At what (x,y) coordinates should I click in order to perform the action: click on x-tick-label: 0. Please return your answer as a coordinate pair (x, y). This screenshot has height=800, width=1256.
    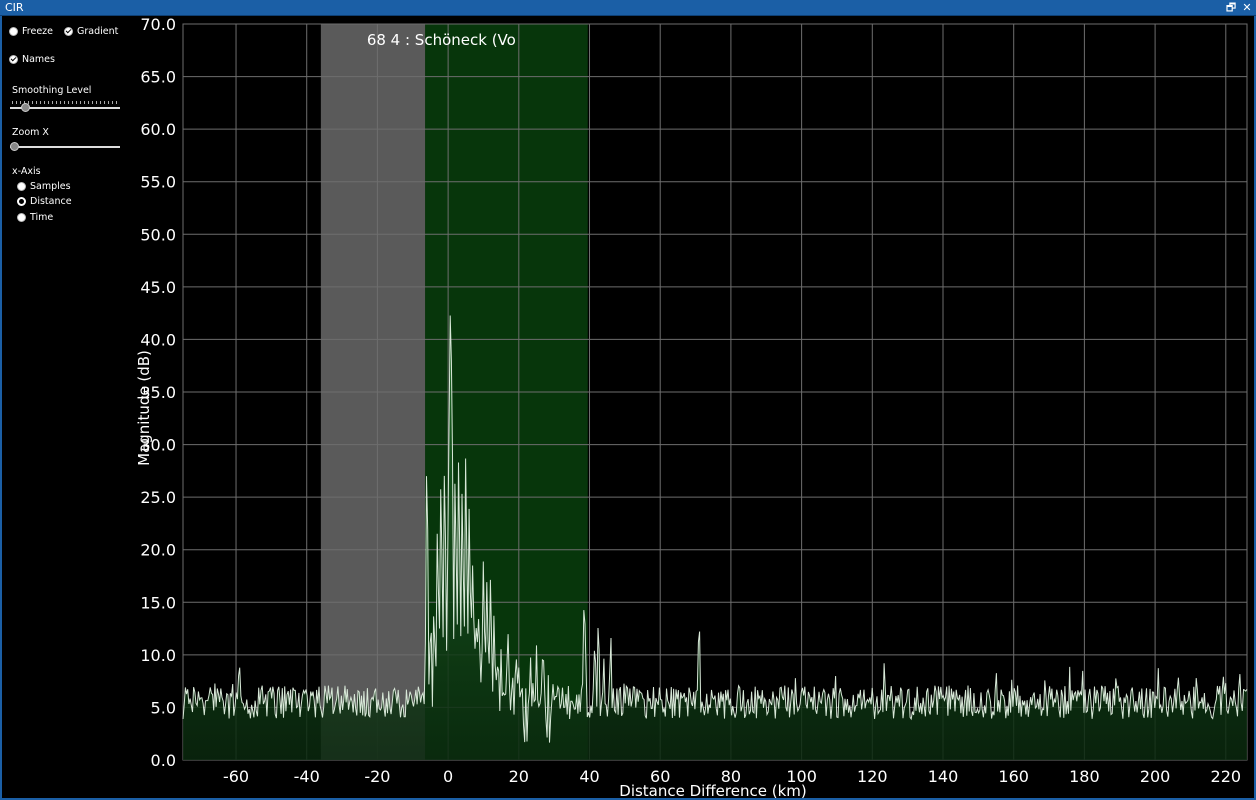
    Looking at the image, I should click on (448, 776).